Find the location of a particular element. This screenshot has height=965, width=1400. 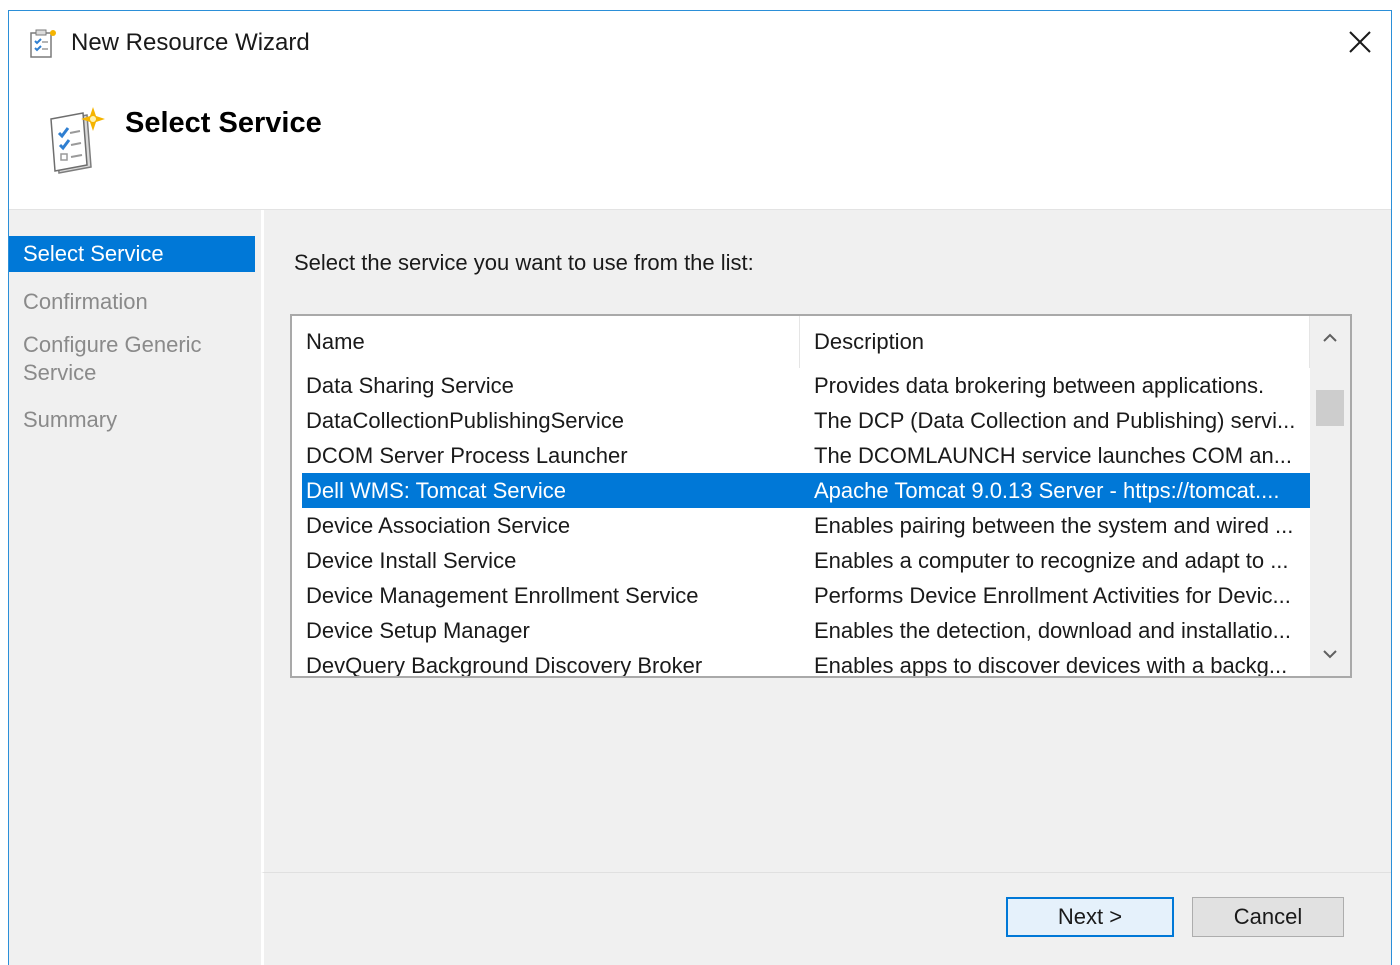

close-button is located at coordinates (1360, 42).